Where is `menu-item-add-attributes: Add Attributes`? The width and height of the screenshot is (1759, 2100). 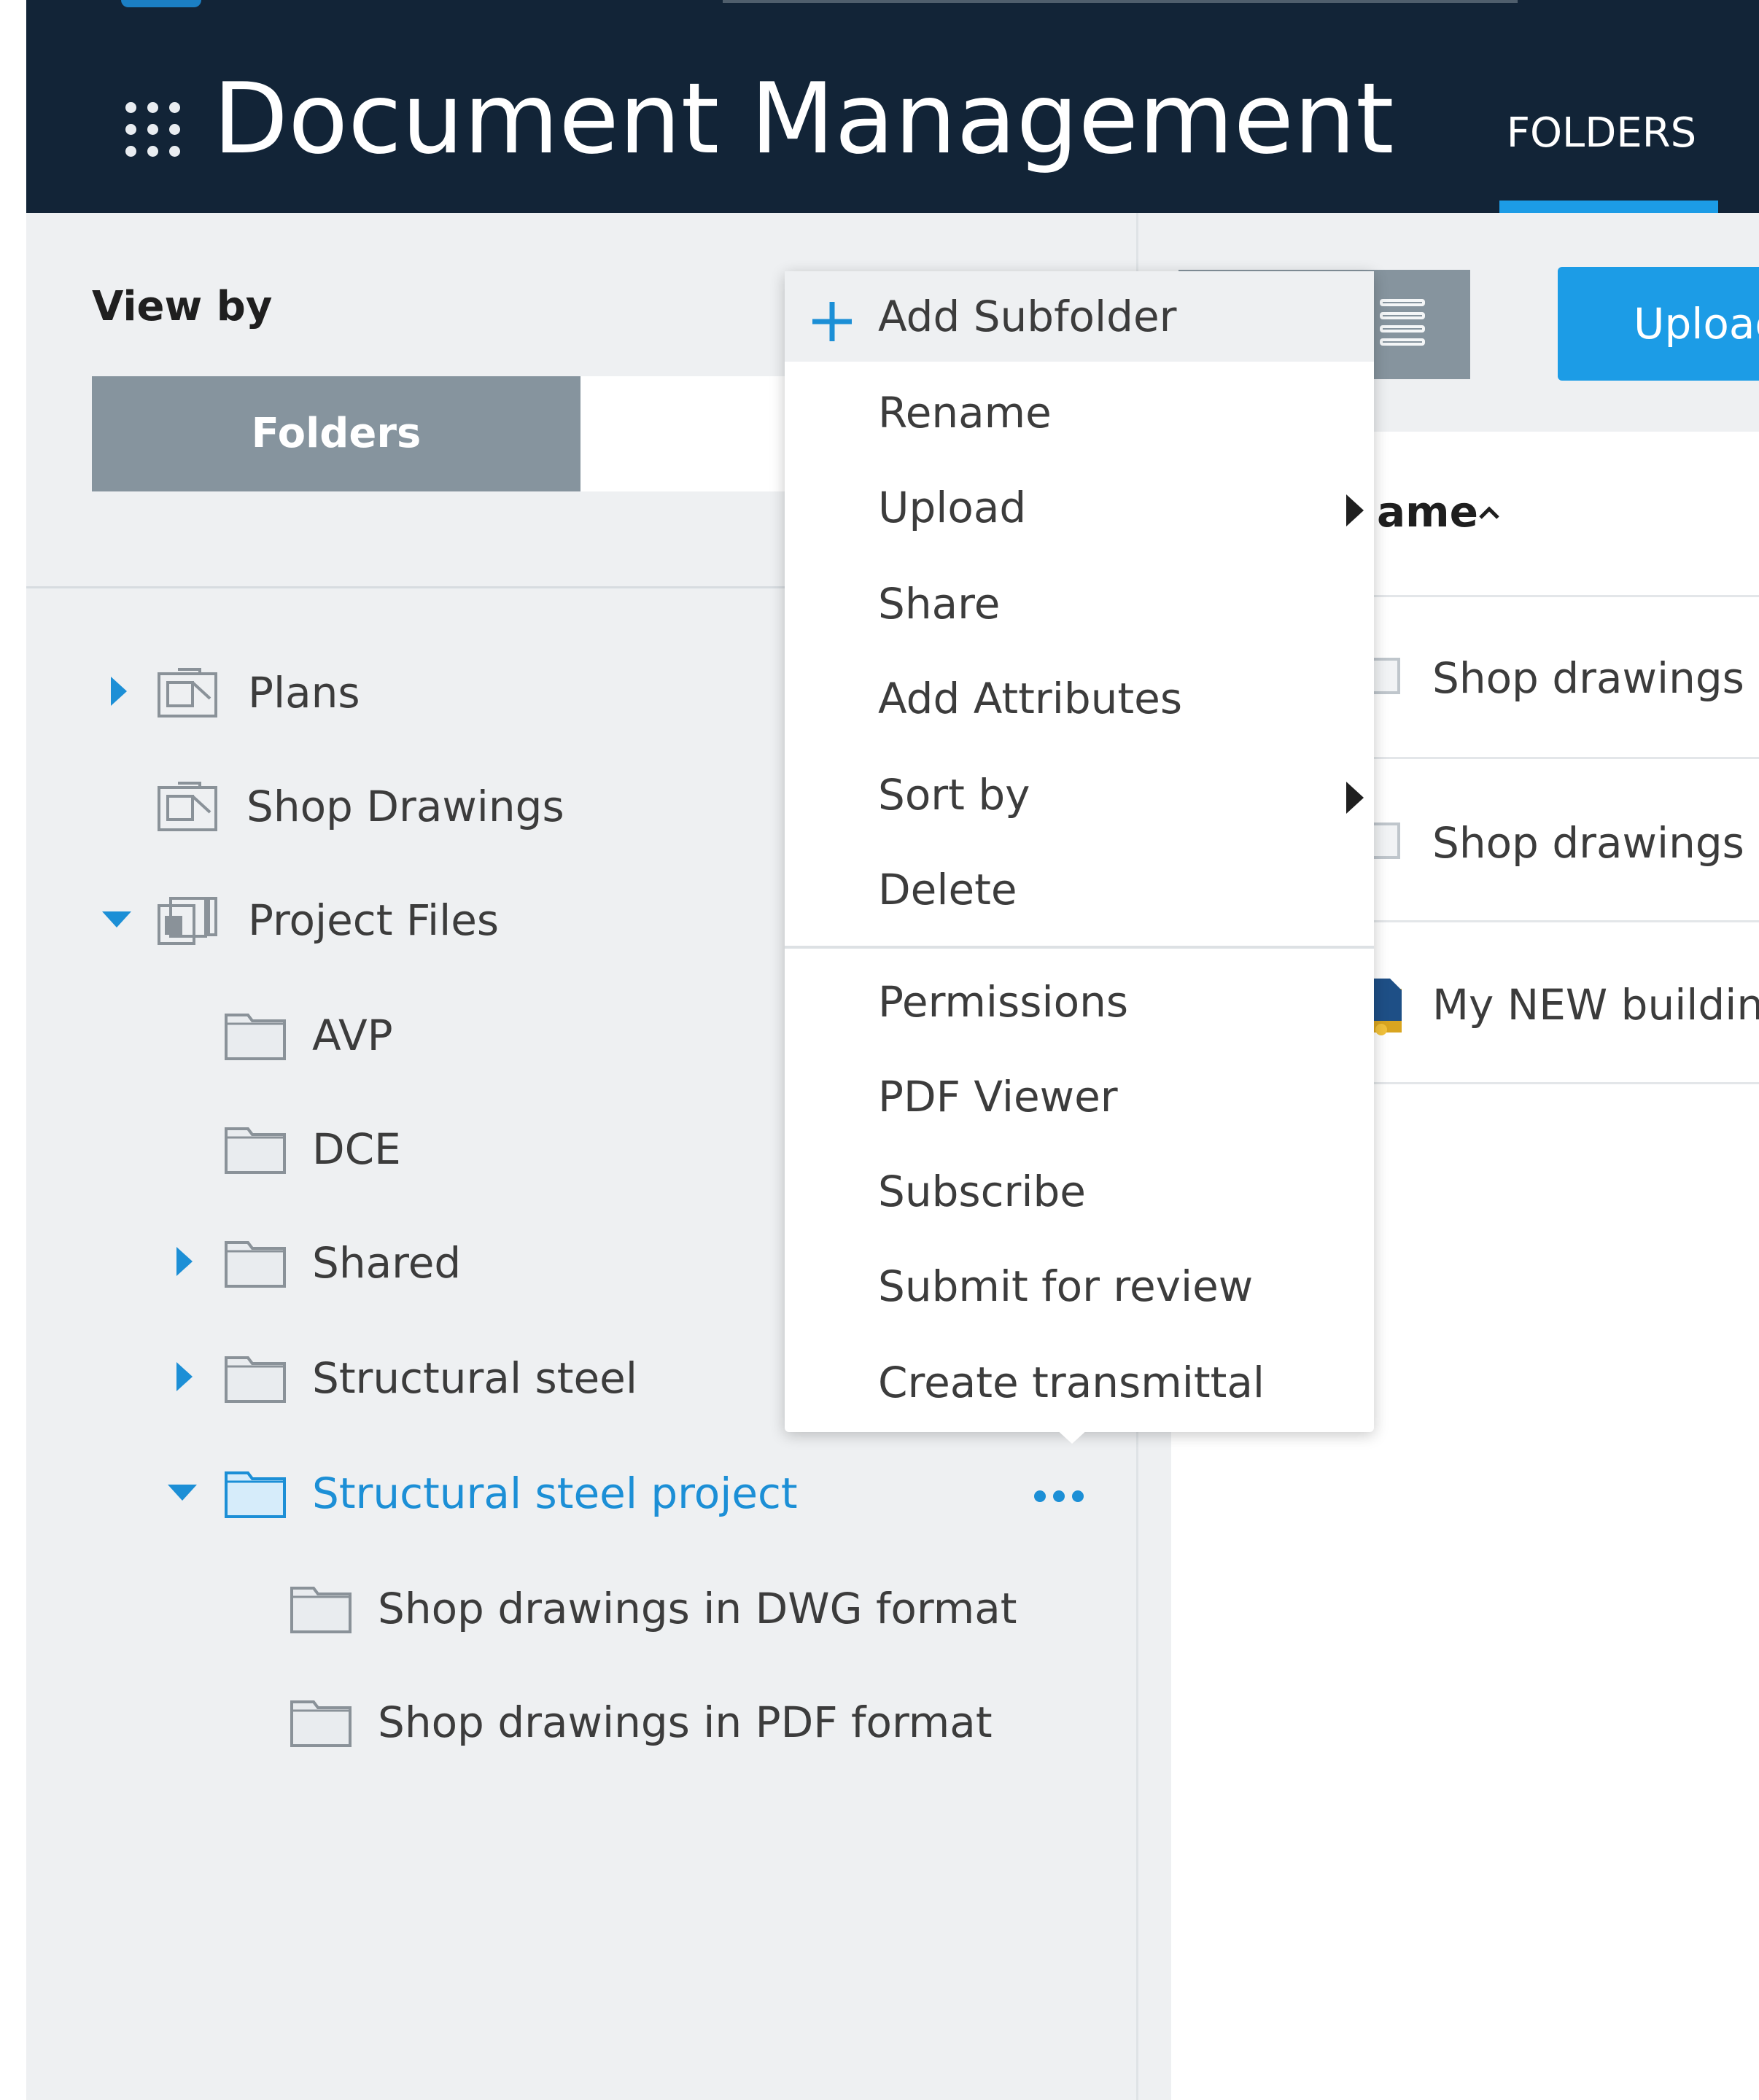 menu-item-add-attributes: Add Attributes is located at coordinates (1079, 698).